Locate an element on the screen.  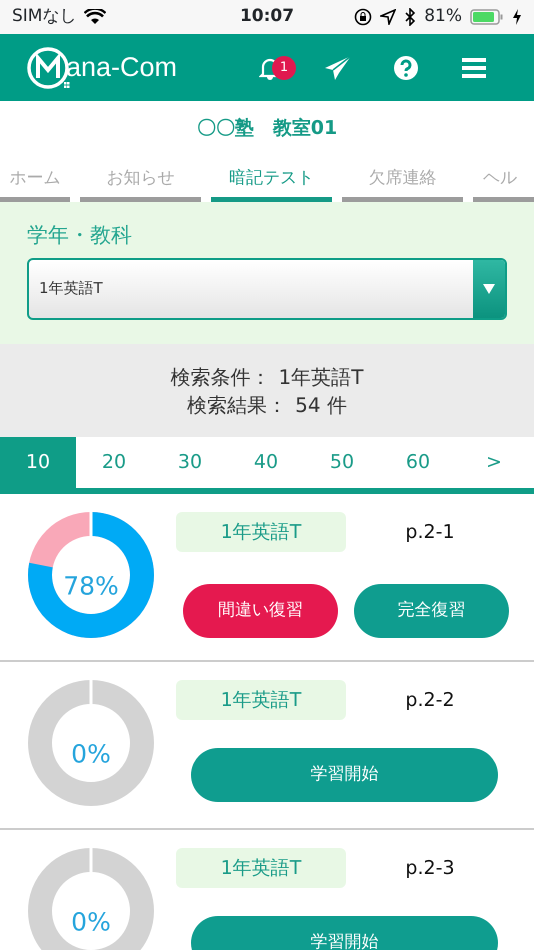
dropdown-arrow-icon is located at coordinates (489, 289).